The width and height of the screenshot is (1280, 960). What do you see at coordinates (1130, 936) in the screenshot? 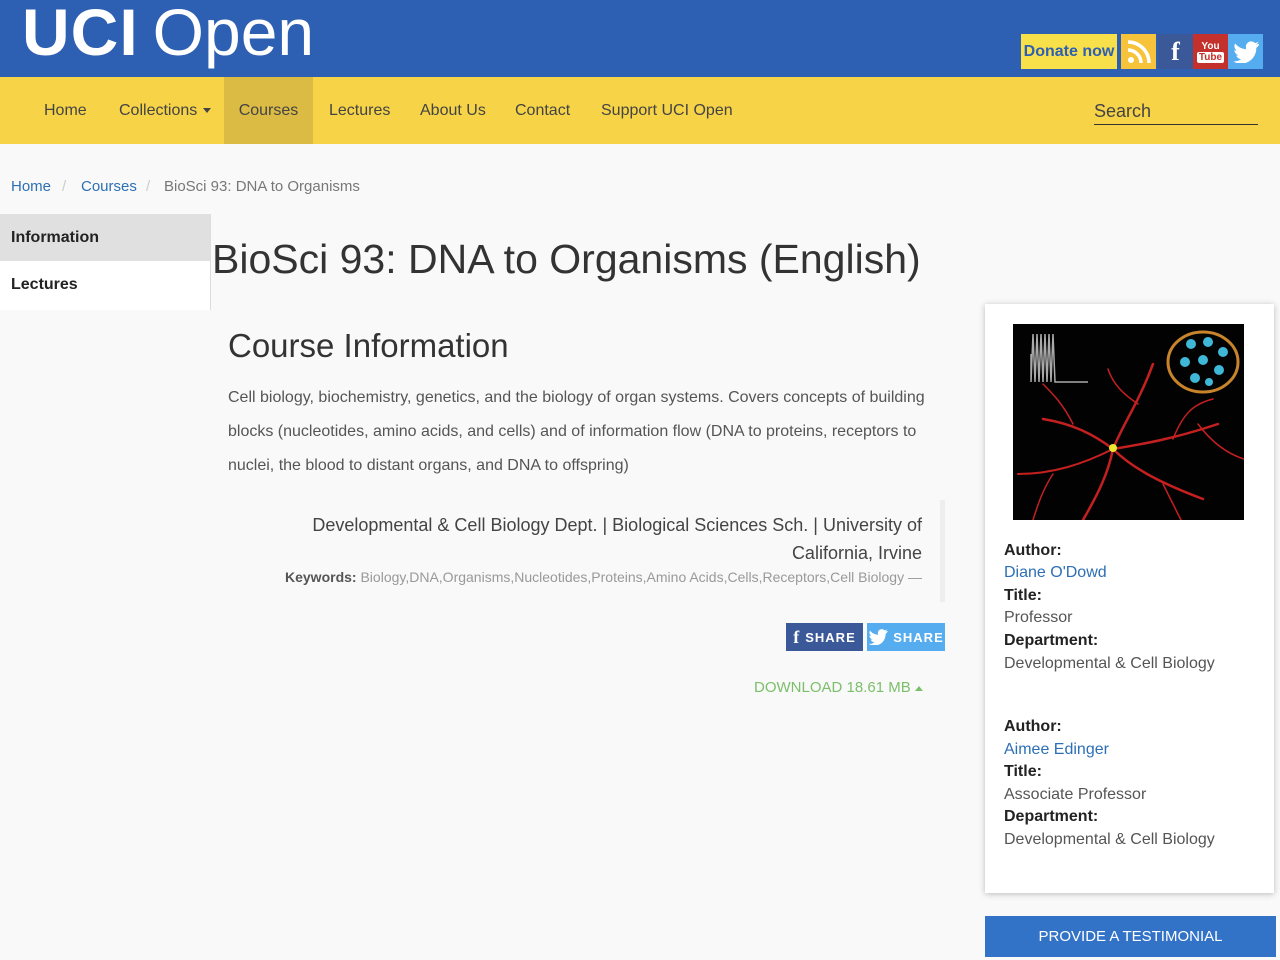
I see `provide-testimonial-button: PROVIDE A TESTIMONIAL` at bounding box center [1130, 936].